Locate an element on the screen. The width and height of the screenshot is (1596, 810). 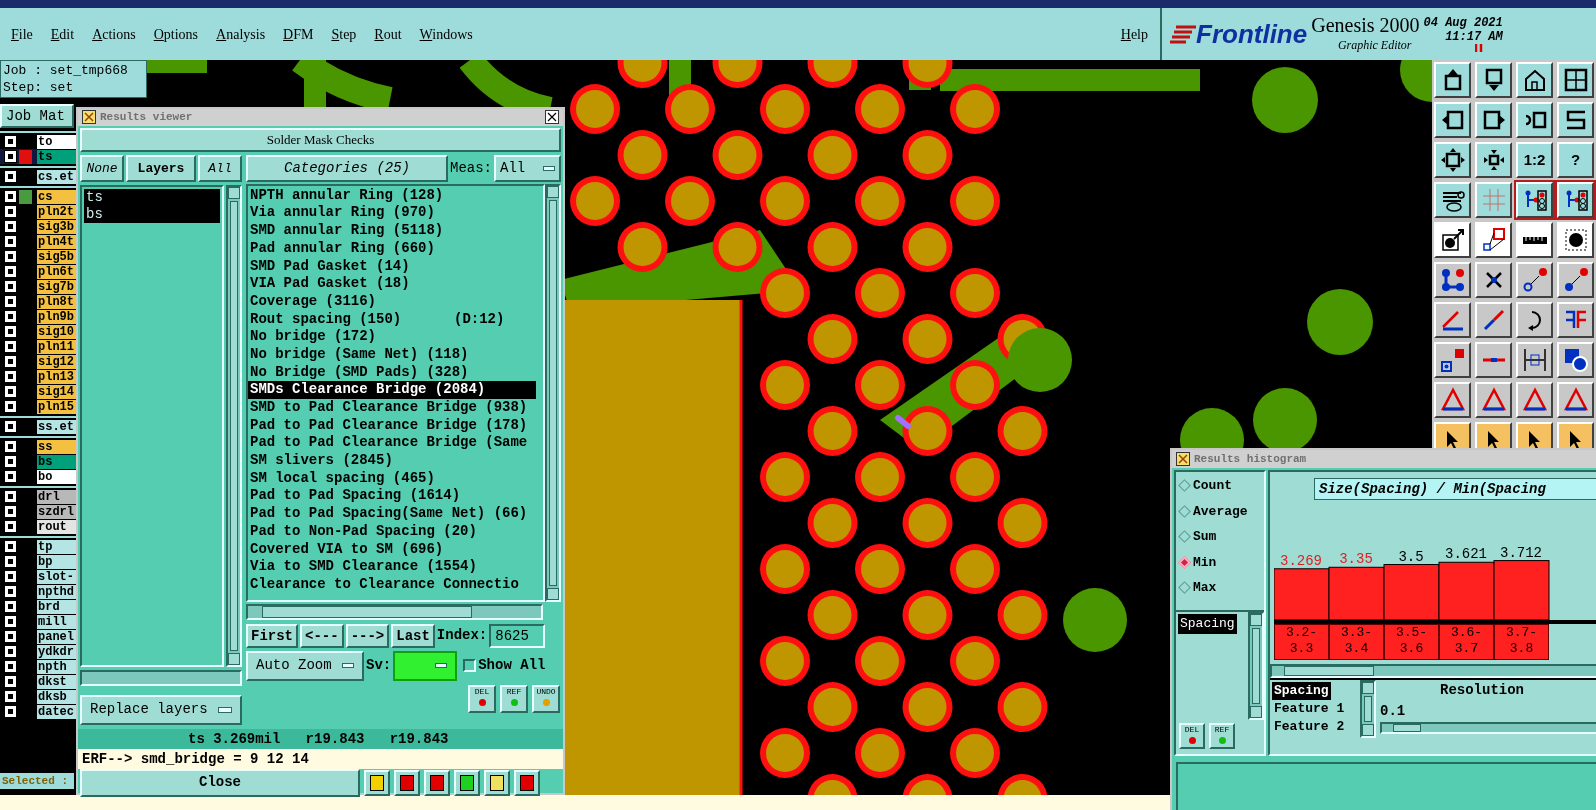
page-icon is located at coordinates (467, 782).